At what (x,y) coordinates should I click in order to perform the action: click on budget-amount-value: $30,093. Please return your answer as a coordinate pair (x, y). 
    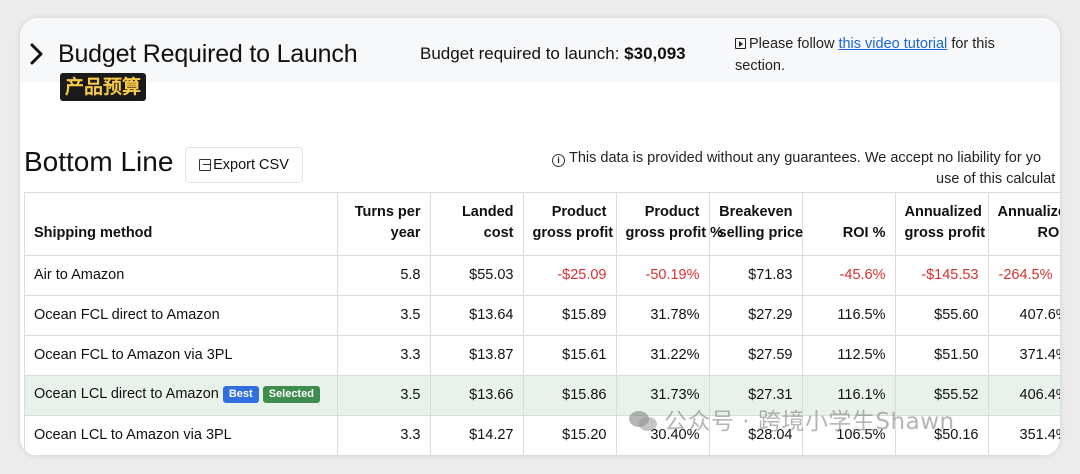
    Looking at the image, I should click on (655, 53).